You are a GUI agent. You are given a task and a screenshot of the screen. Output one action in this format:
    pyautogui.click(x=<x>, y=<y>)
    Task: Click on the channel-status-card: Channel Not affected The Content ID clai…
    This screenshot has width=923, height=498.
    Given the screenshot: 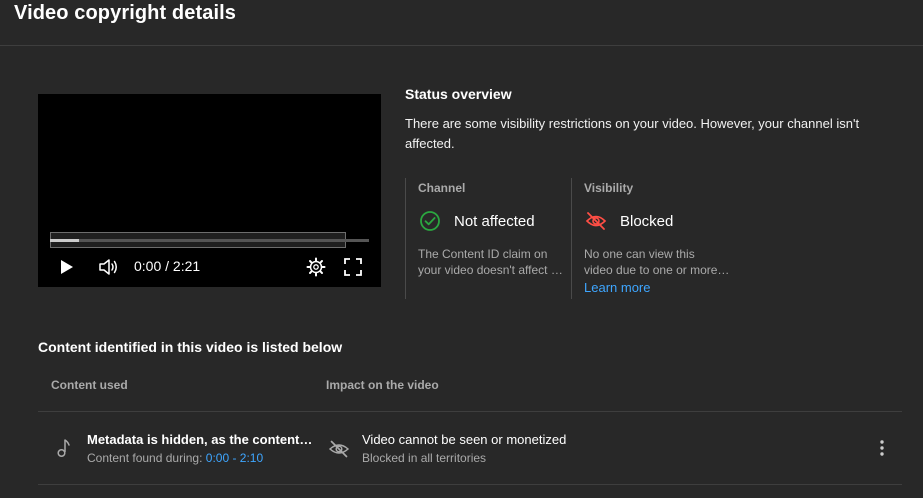 What is the action you would take?
    pyautogui.click(x=488, y=238)
    